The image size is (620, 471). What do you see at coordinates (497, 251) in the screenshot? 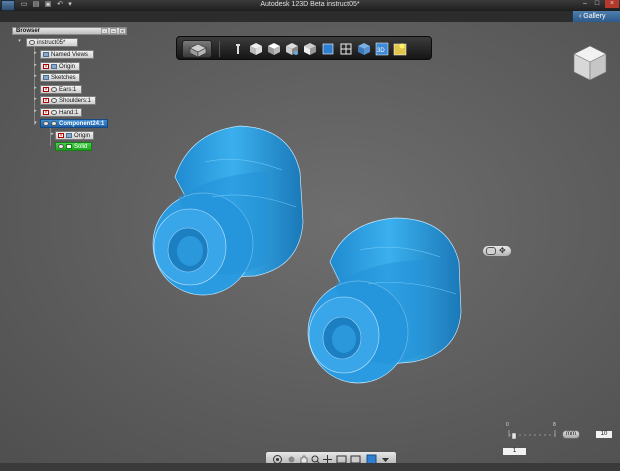
I see `navigation-pill: ✥` at bounding box center [497, 251].